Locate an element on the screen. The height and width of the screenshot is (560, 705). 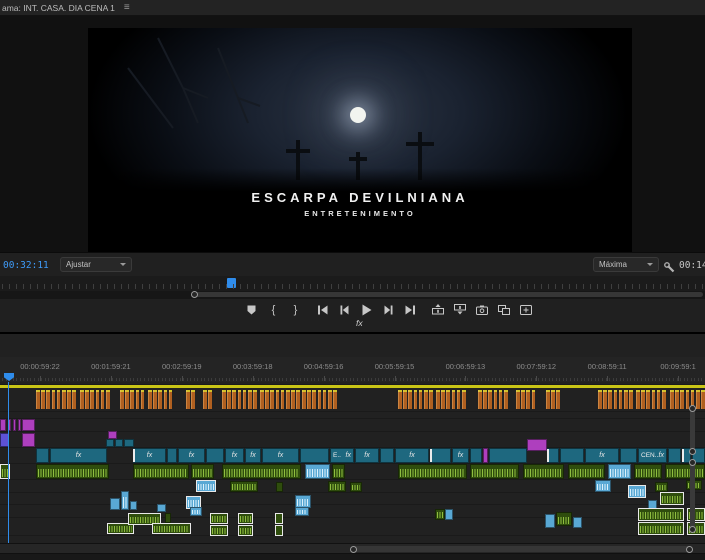
play-icon is located at coordinates (366, 309).